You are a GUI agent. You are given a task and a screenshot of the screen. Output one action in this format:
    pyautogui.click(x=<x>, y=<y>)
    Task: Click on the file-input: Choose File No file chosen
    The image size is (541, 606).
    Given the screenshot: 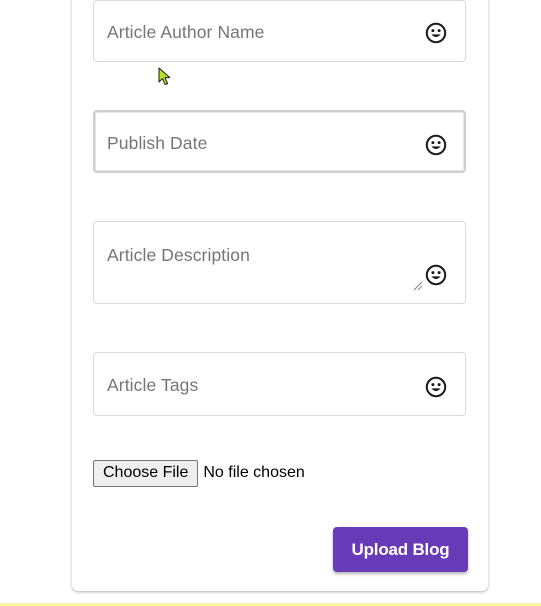 What is the action you would take?
    pyautogui.click(x=199, y=473)
    